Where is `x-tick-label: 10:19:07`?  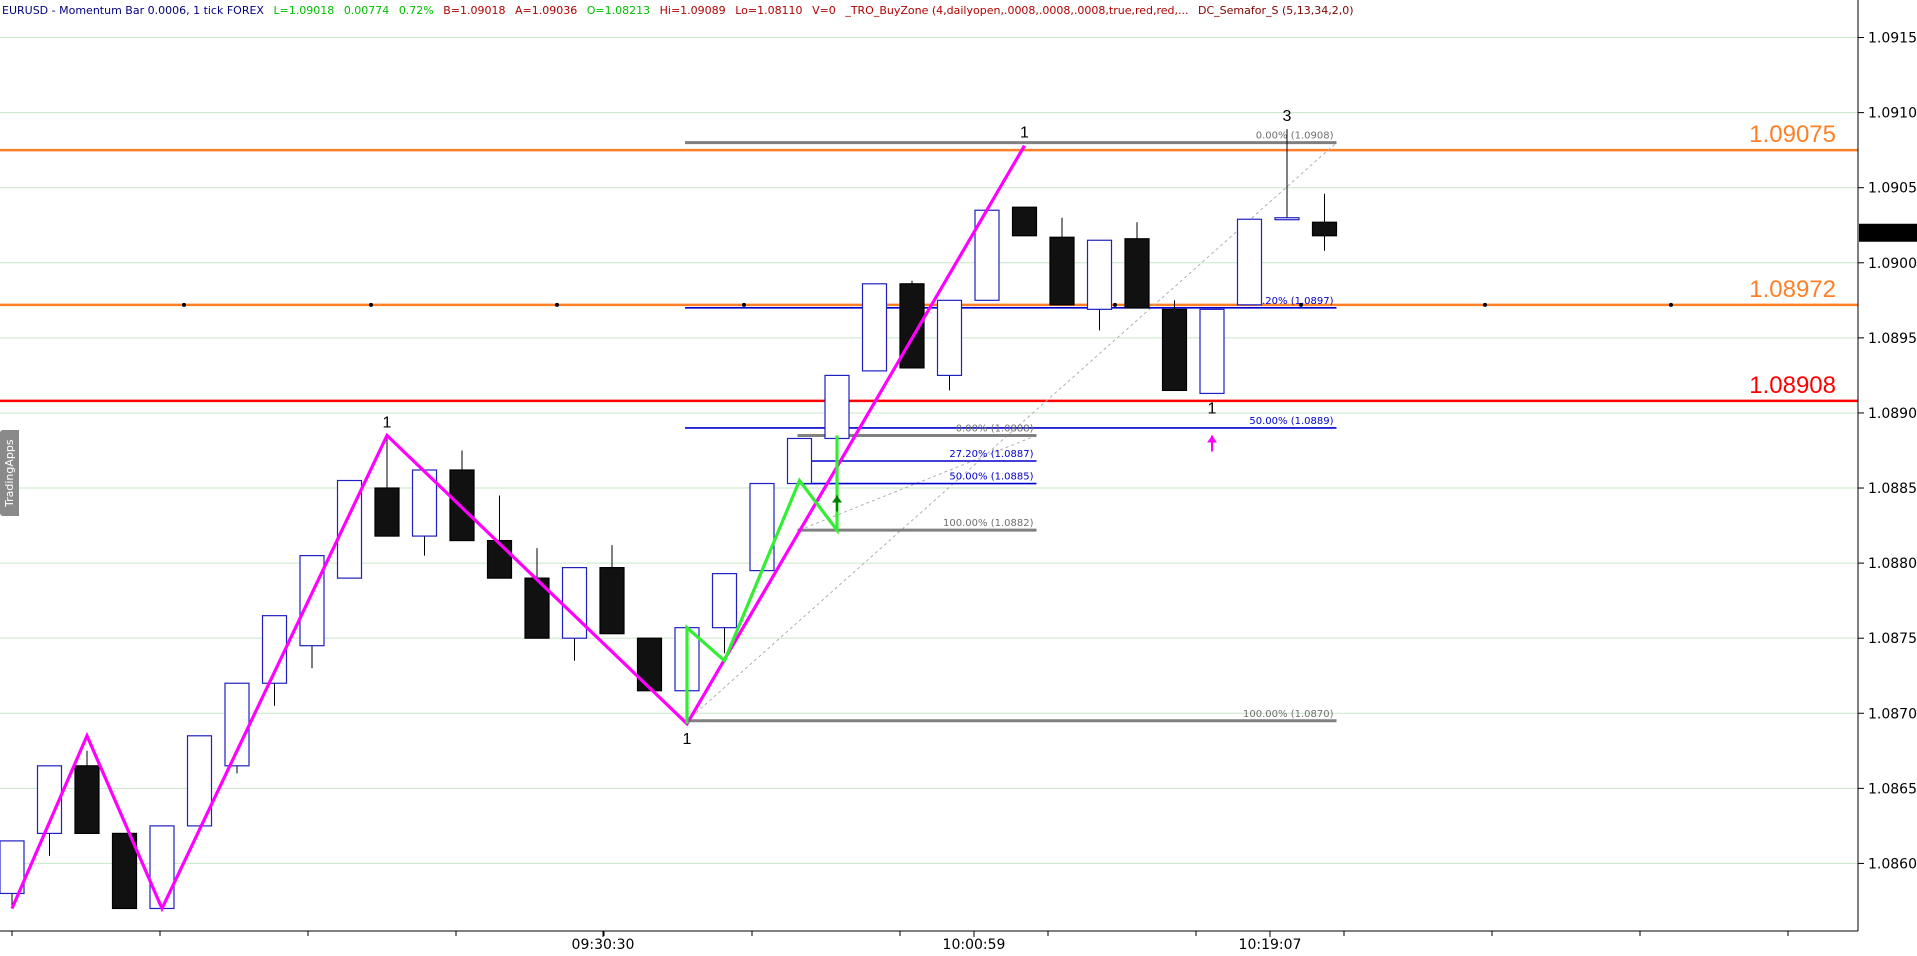 x-tick-label: 10:19:07 is located at coordinates (1270, 945).